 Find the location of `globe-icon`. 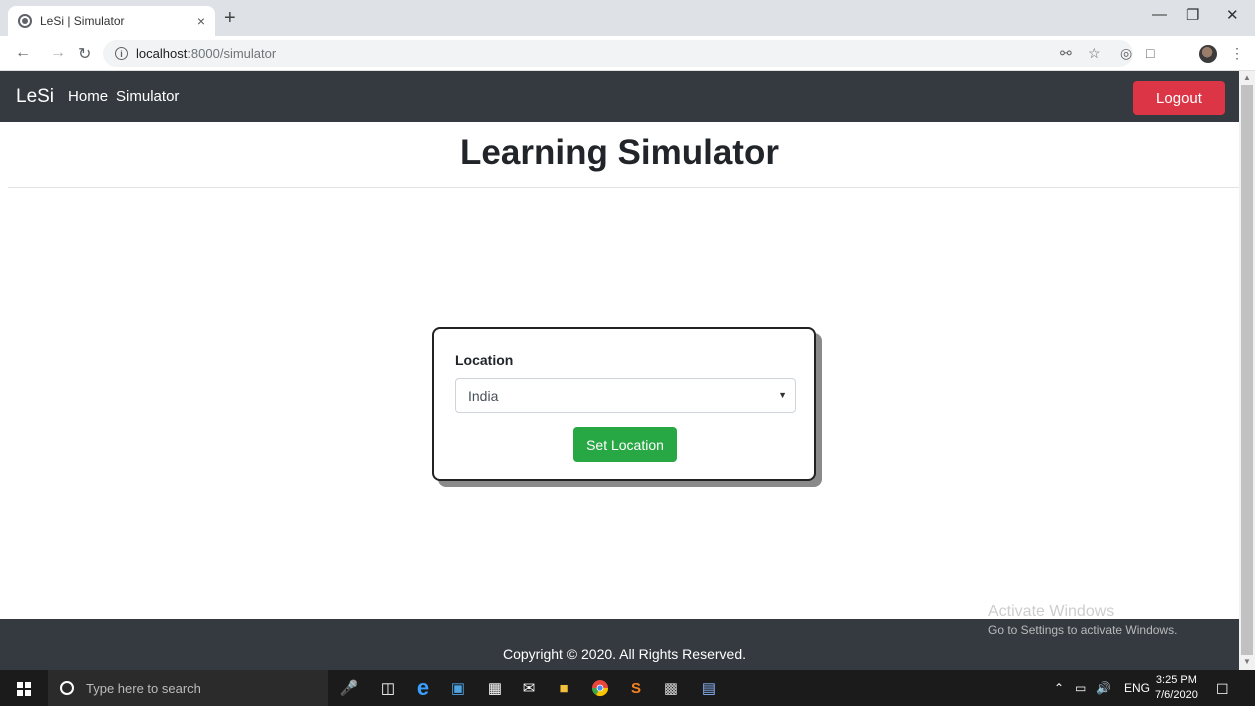

globe-icon is located at coordinates (25, 21).